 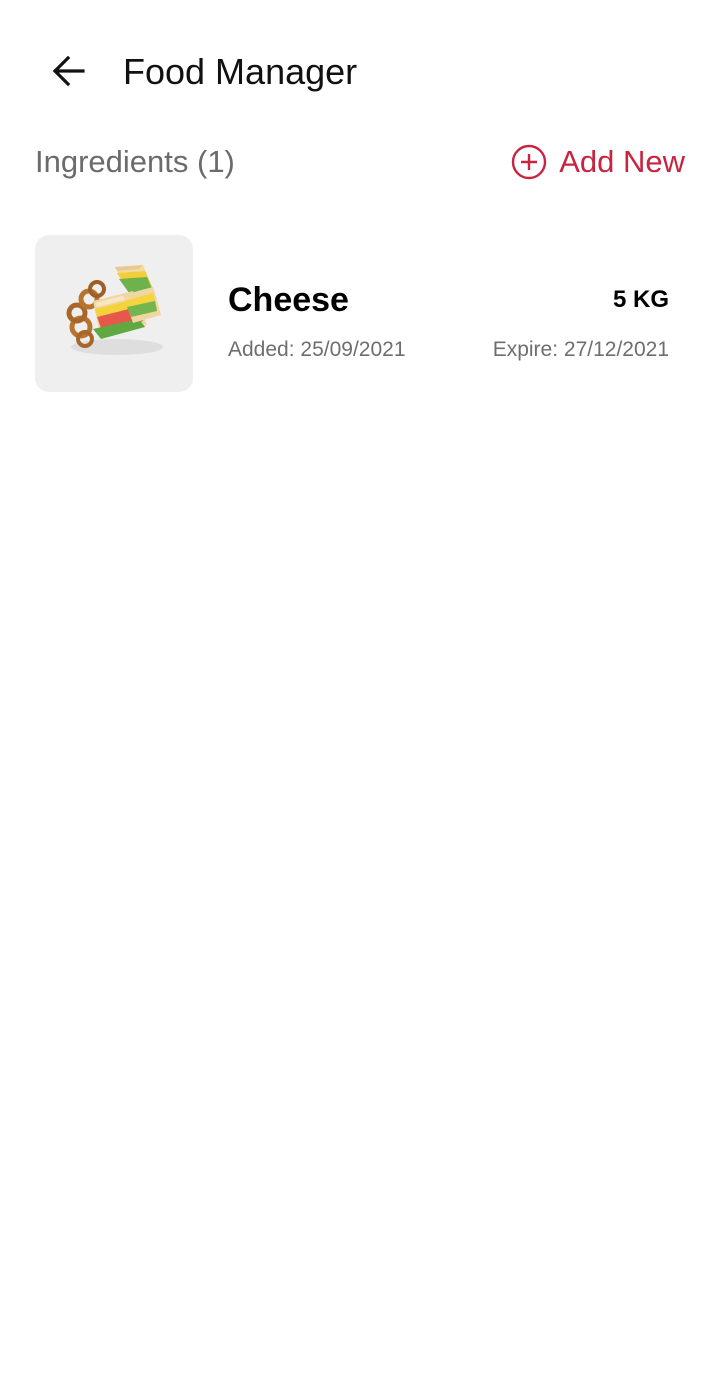 What do you see at coordinates (288, 300) in the screenshot?
I see `ingredient-name: Cheese` at bounding box center [288, 300].